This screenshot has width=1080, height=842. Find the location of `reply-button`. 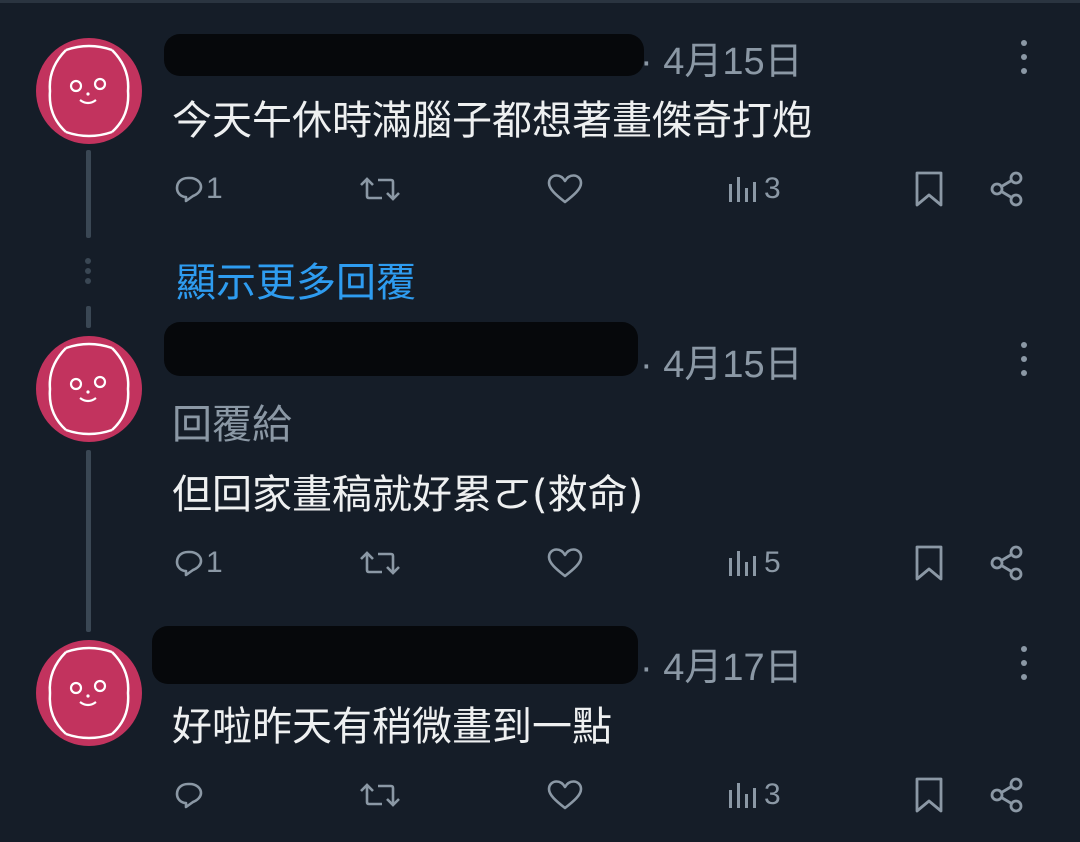

reply-button is located at coordinates (189, 795).